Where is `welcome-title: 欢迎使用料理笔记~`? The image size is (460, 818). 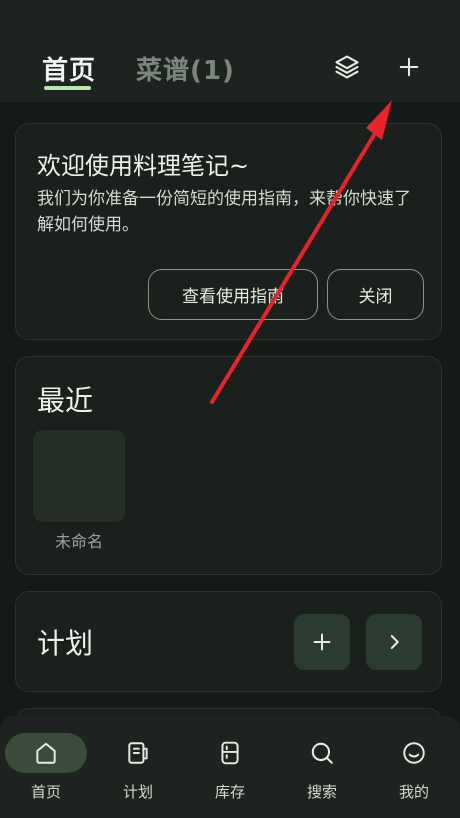
welcome-title: 欢迎使用料理笔记~ is located at coordinates (143, 166).